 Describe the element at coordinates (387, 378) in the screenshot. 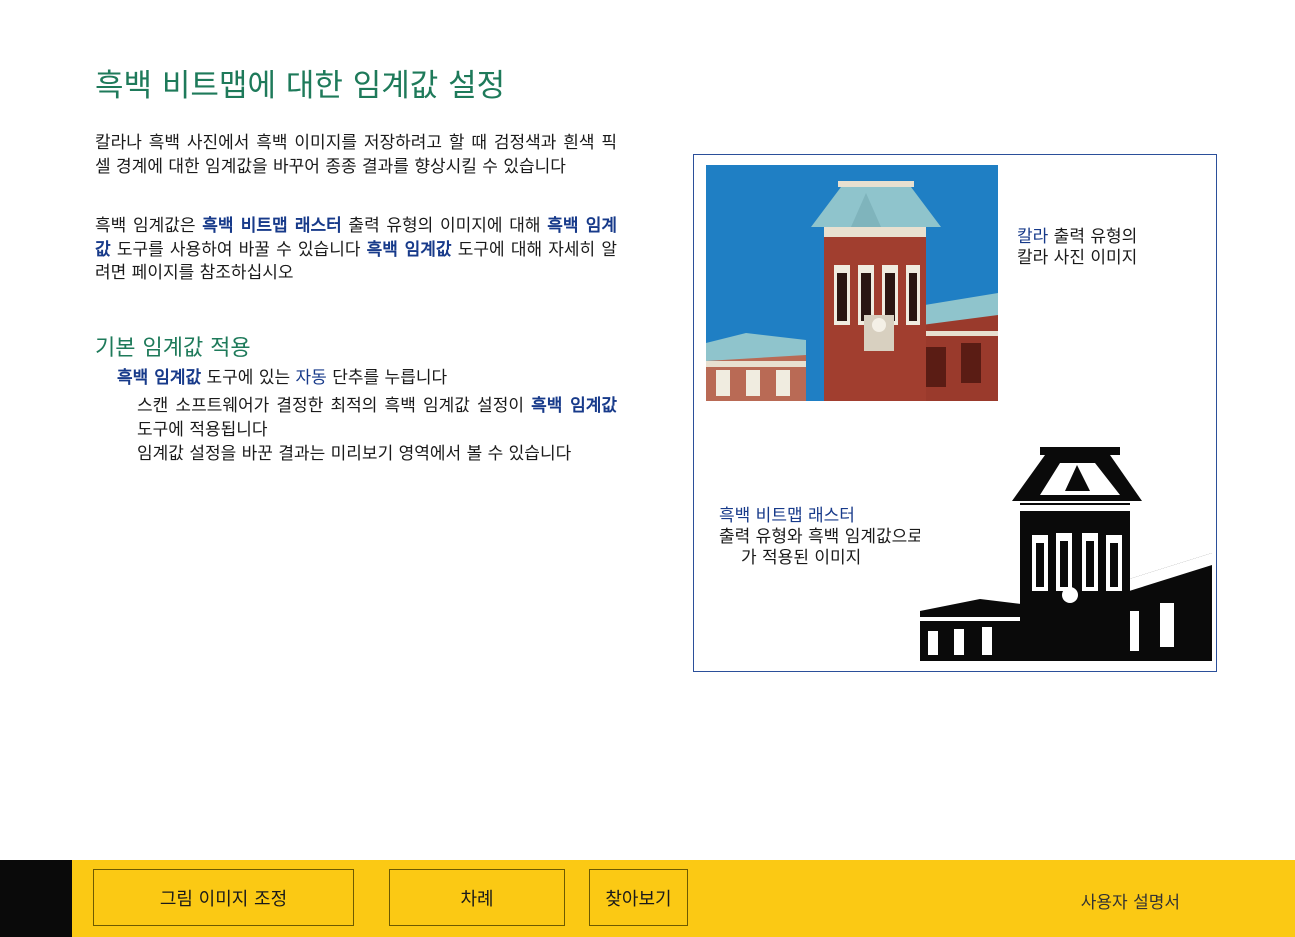

I see `step-text: 단추를 누릅니다` at that location.